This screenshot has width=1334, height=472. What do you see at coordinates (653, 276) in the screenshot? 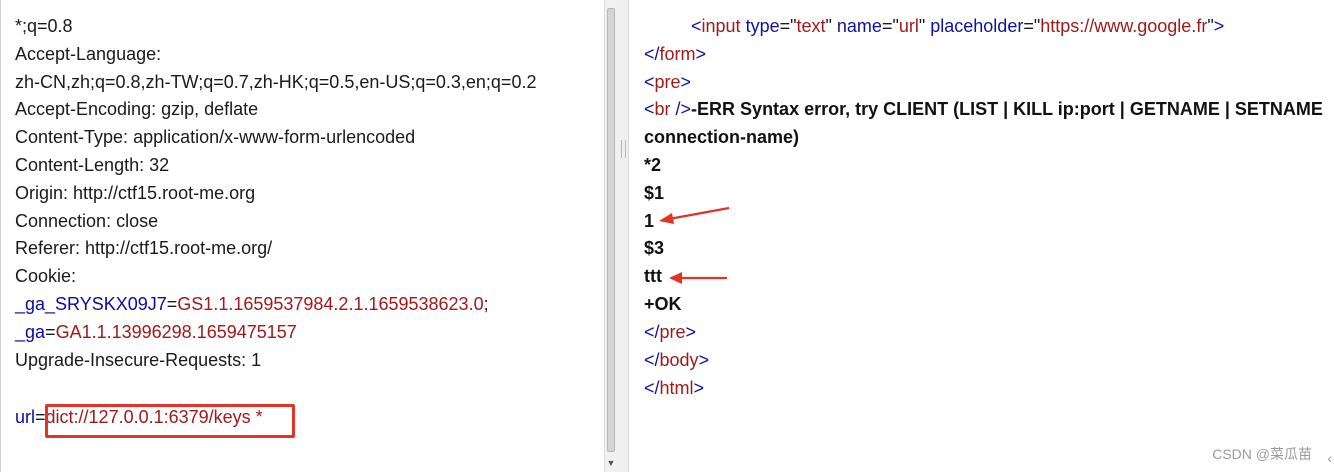
I see `redis-line: ttt` at bounding box center [653, 276].